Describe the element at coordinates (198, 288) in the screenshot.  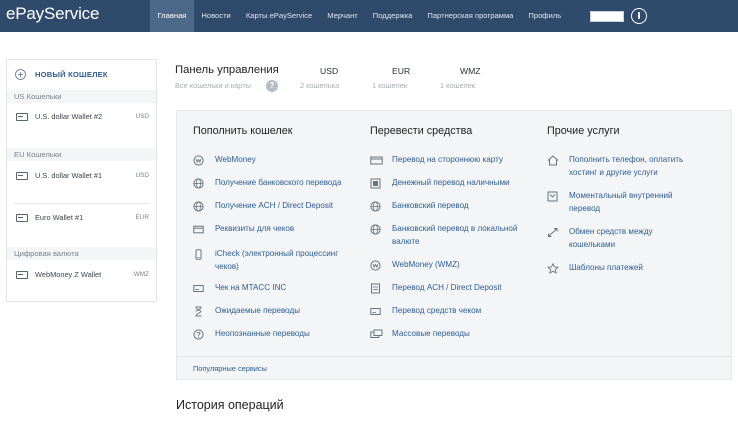
I see `check-icon` at that location.